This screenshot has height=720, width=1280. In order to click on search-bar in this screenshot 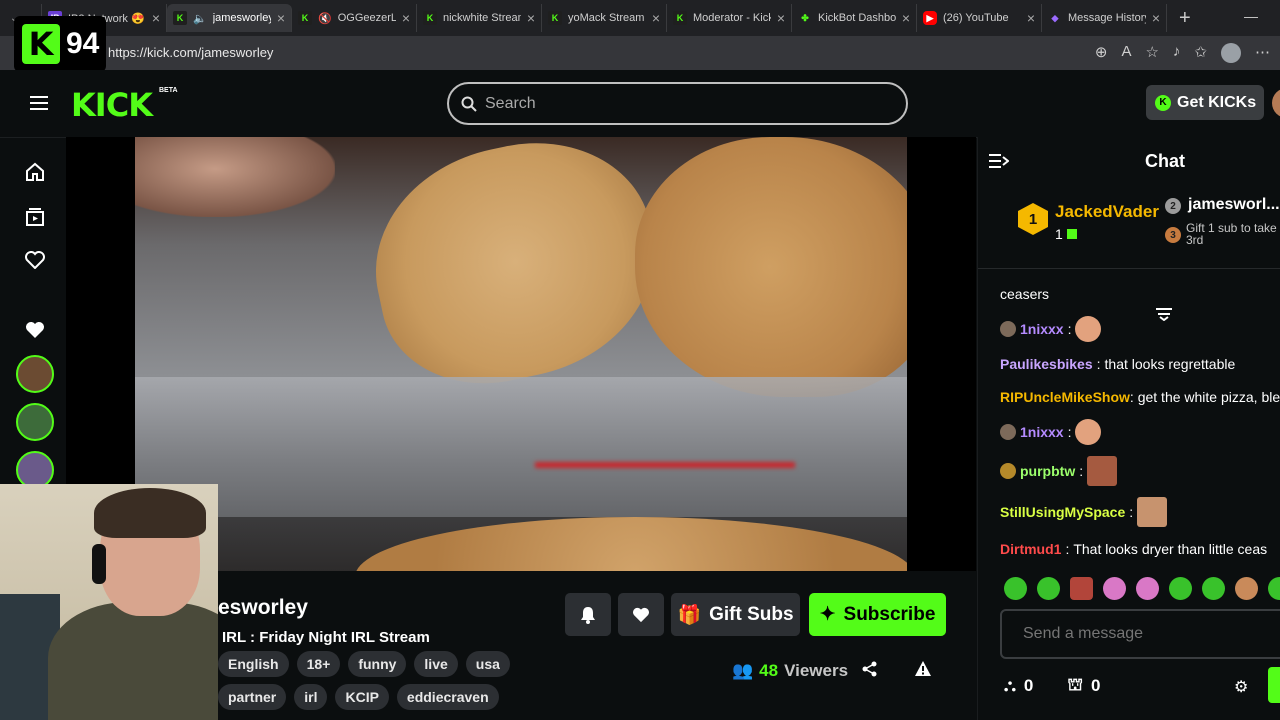, I will do `click(677, 103)`.